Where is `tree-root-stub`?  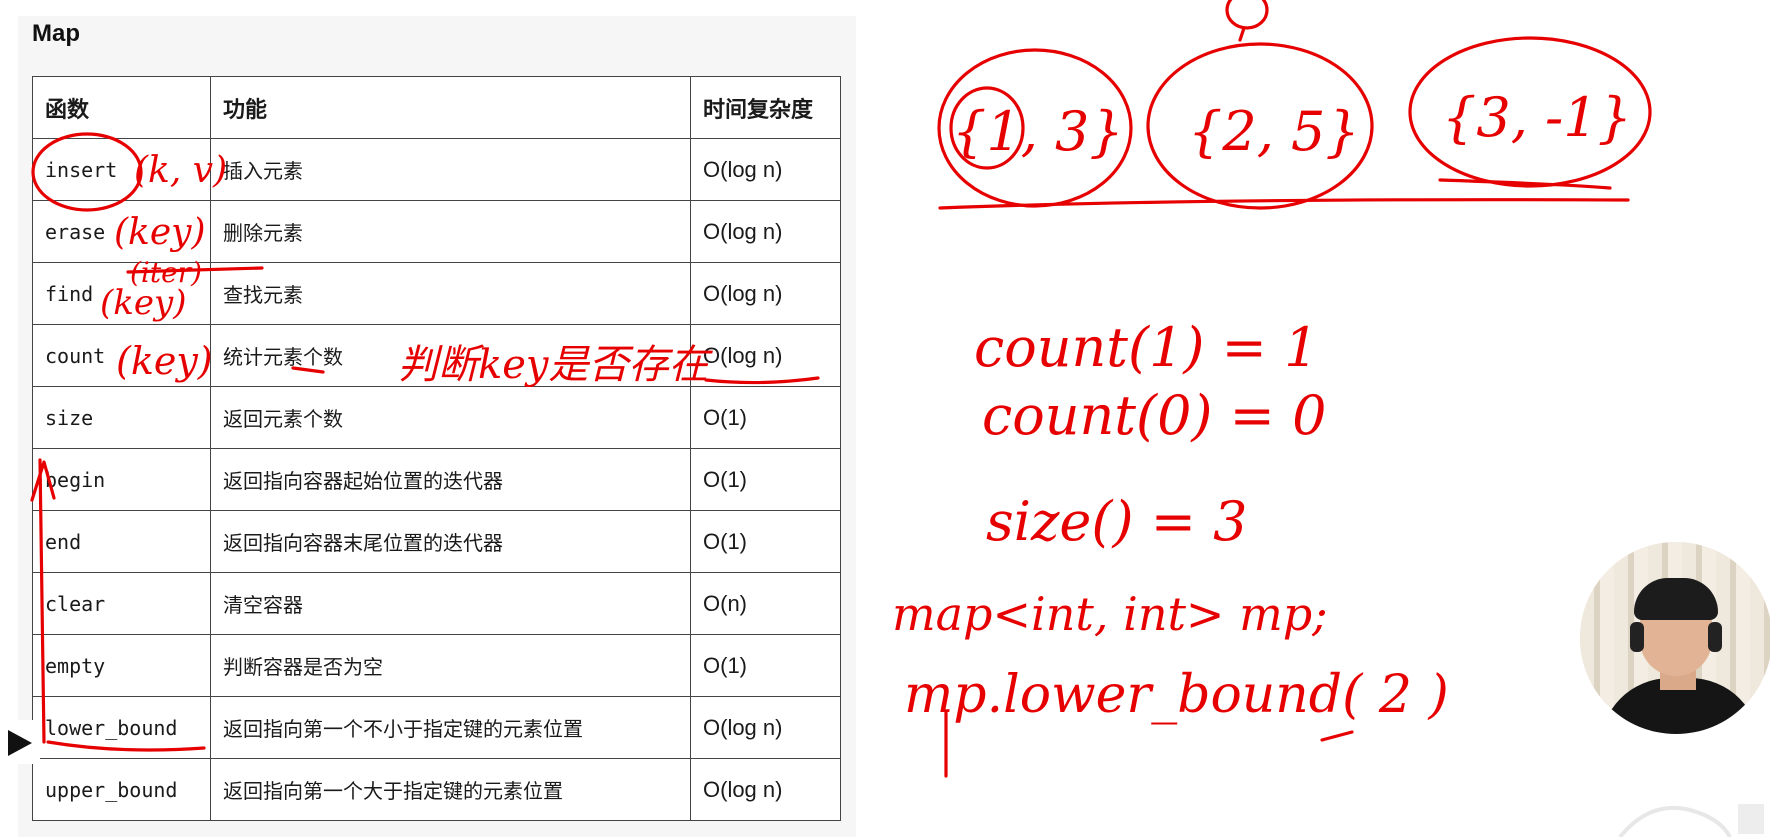
tree-root-stub is located at coordinates (1247, 15).